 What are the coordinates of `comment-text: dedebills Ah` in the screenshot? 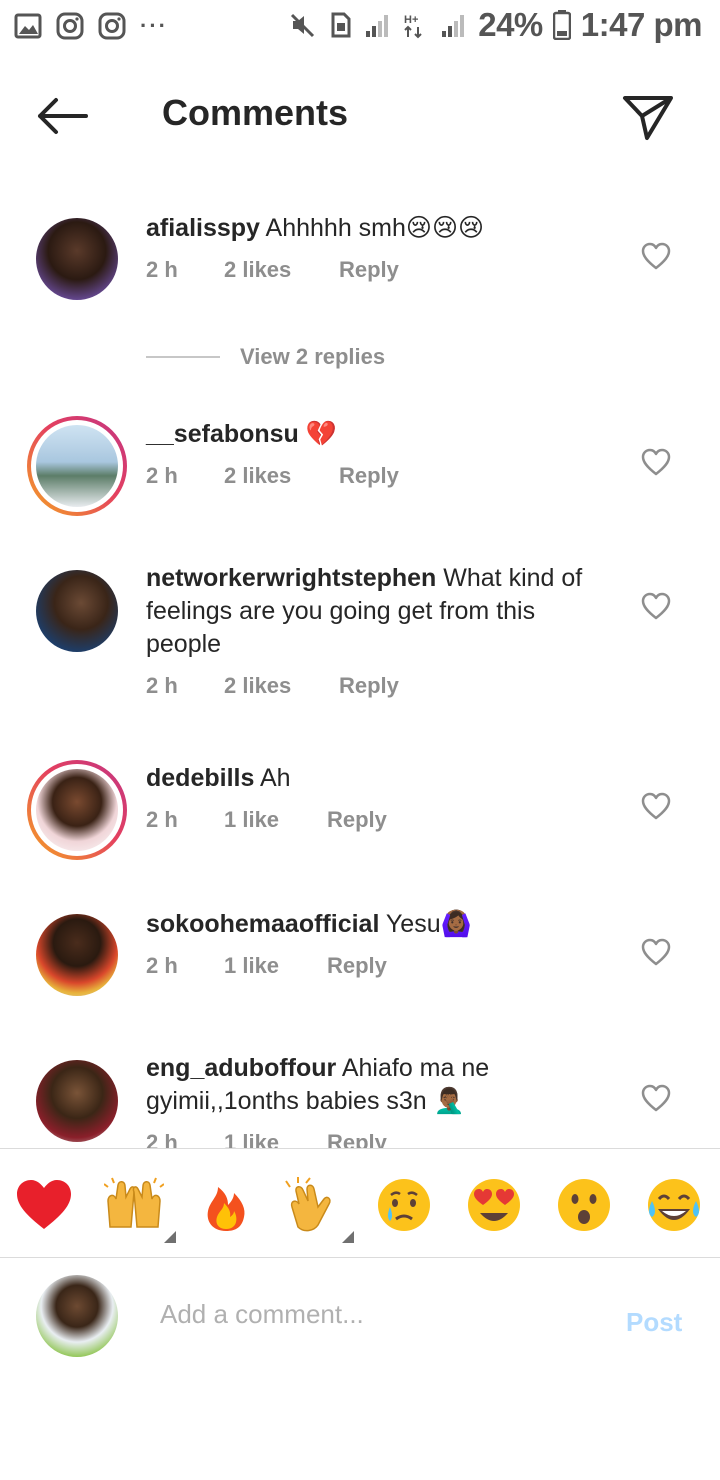 It's located at (381, 778).